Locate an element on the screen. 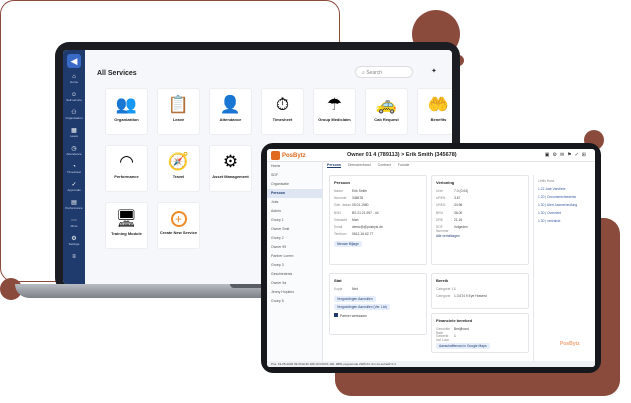 This screenshot has width=631, height=403. tablet-sidebar-item: Persoon is located at coordinates (294, 193).